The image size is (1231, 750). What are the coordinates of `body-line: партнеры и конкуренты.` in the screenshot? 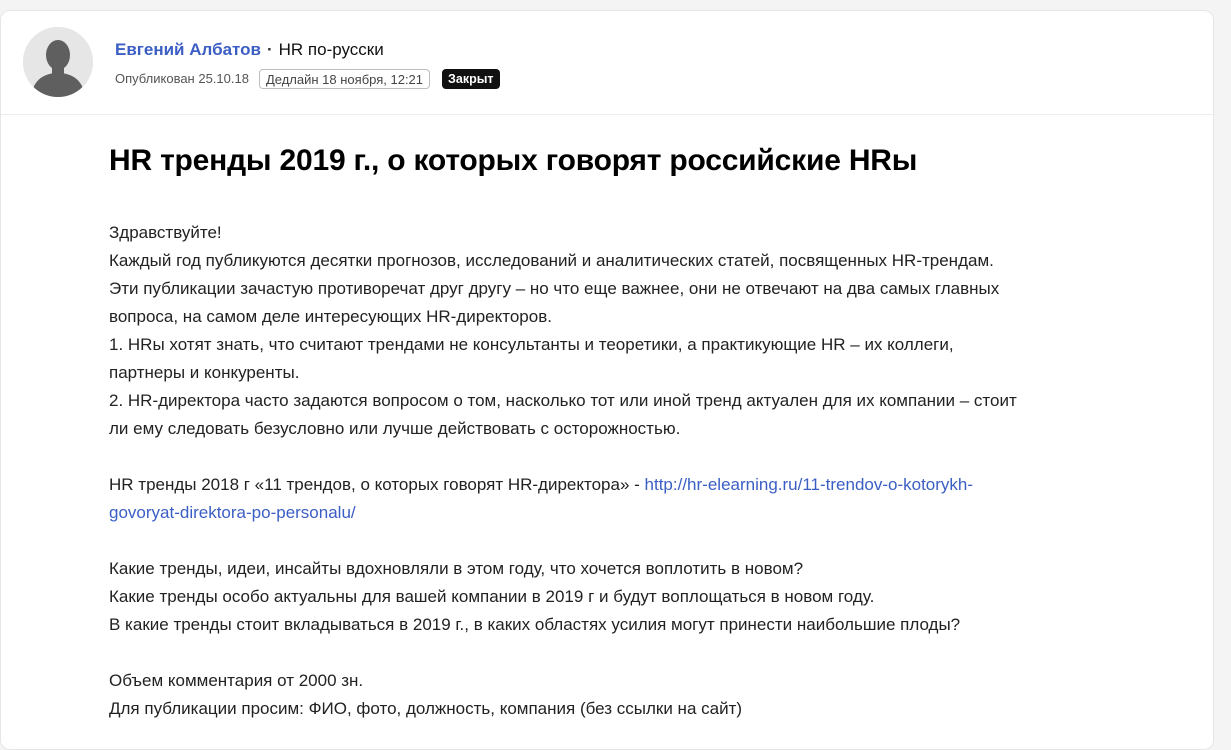 It's located at (204, 372).